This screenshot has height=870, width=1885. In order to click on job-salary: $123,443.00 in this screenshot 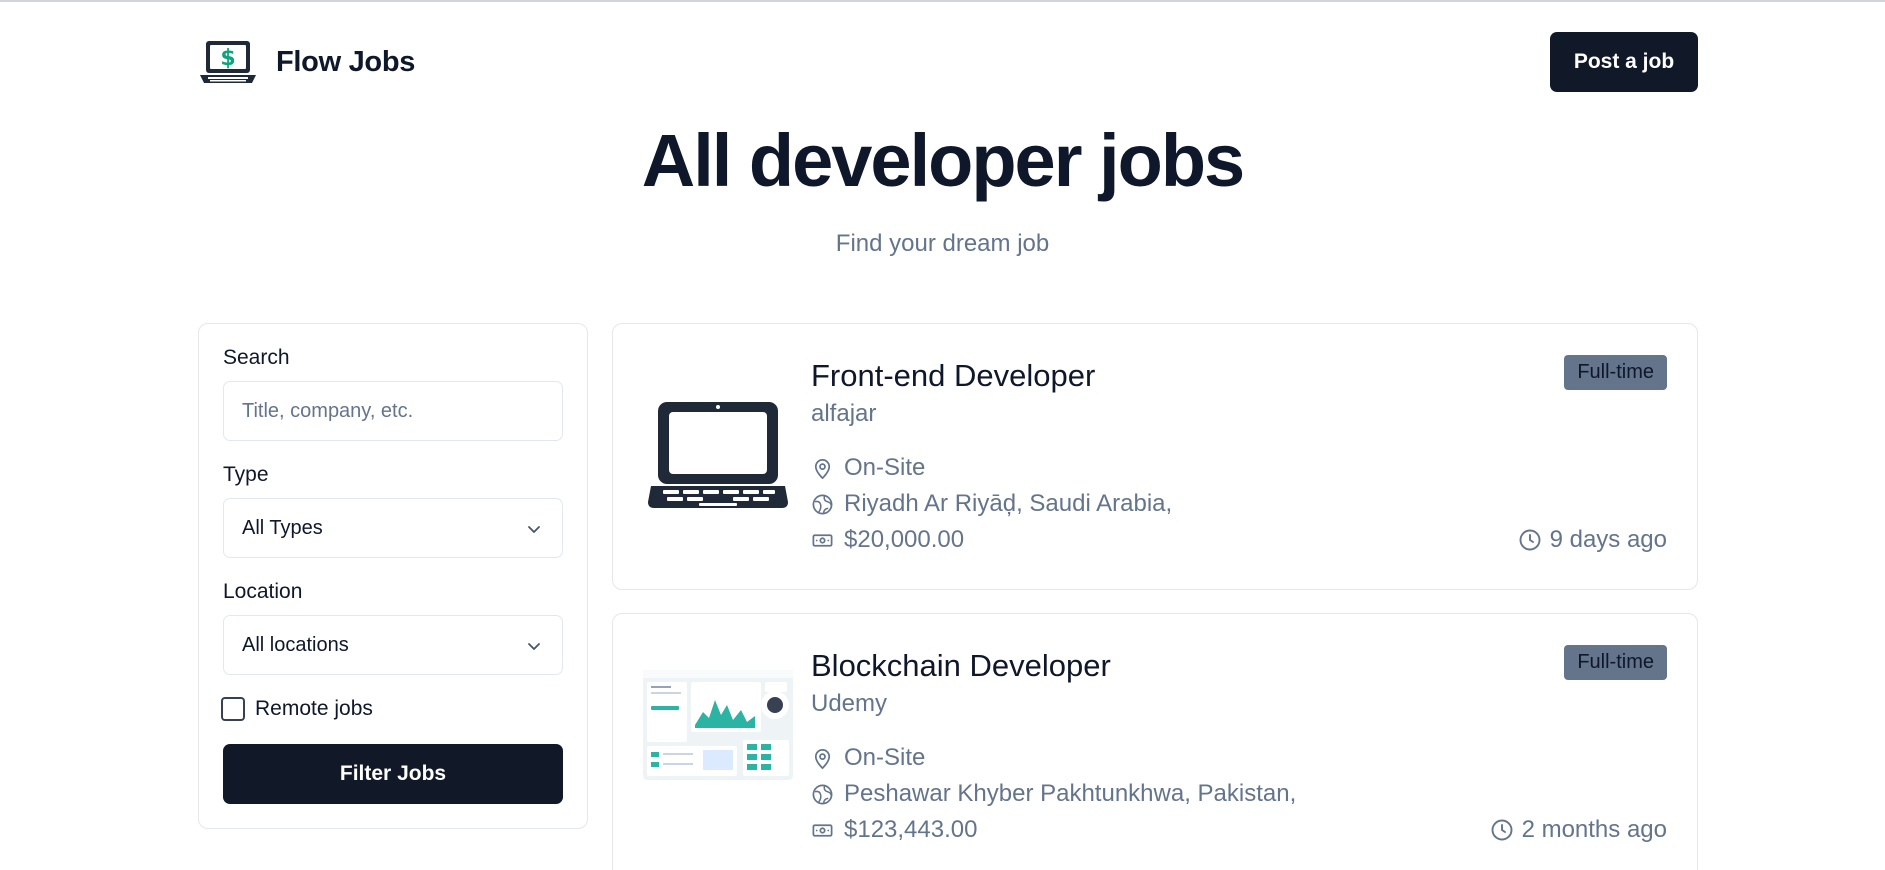, I will do `click(894, 830)`.